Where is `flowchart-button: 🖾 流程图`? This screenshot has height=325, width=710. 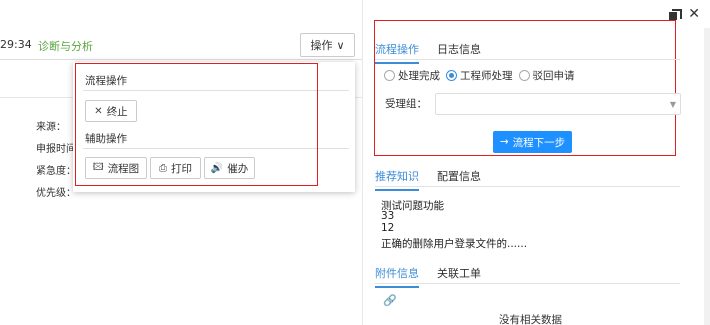
flowchart-button: 🖾 流程图 is located at coordinates (116, 168).